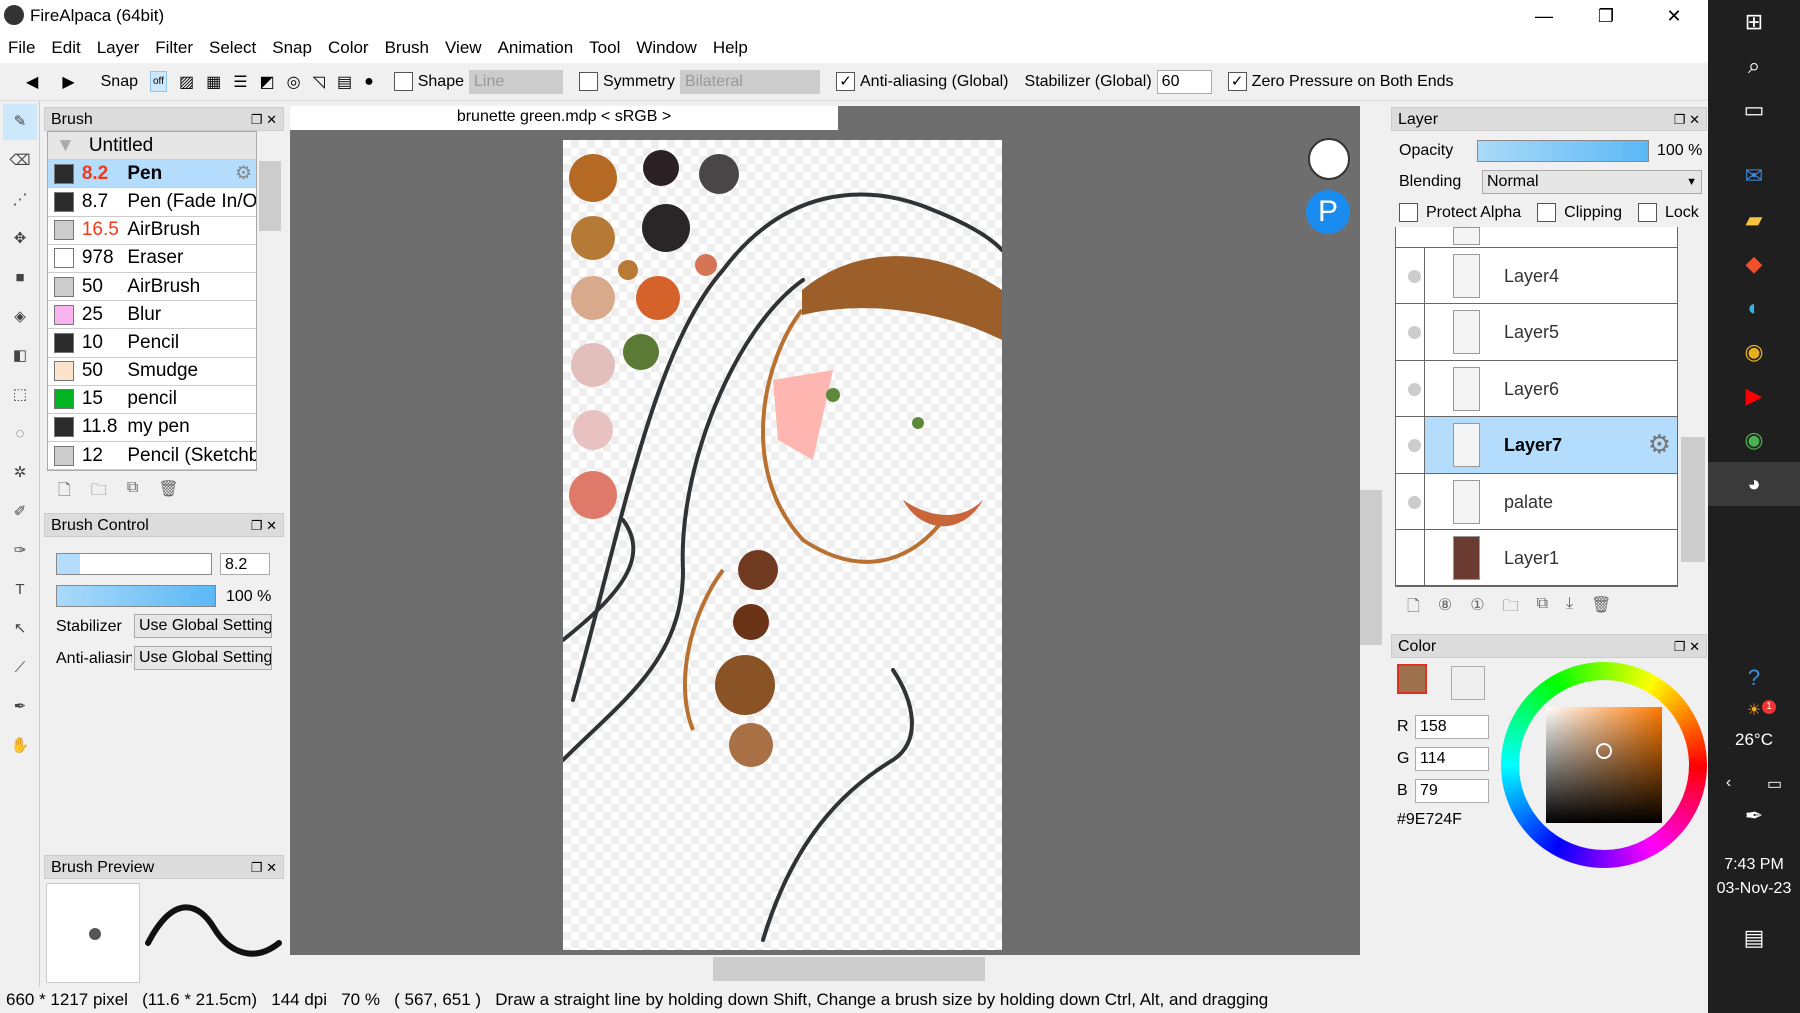  Describe the element at coordinates (1445, 608) in the screenshot. I see `new-8bit-layer-icon: ⑧` at that location.